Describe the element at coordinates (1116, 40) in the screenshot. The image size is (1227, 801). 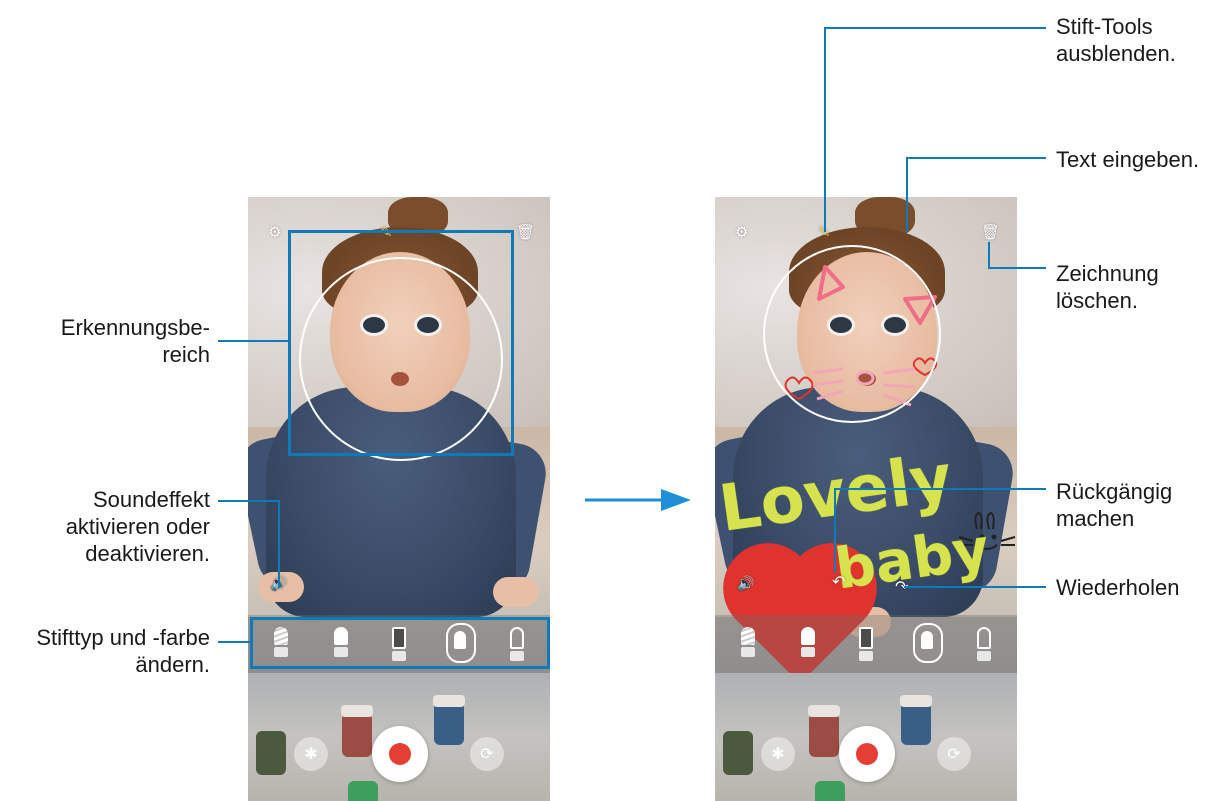
I see `label-hide-pen-tools: Stift-Tools ausblenden.` at that location.